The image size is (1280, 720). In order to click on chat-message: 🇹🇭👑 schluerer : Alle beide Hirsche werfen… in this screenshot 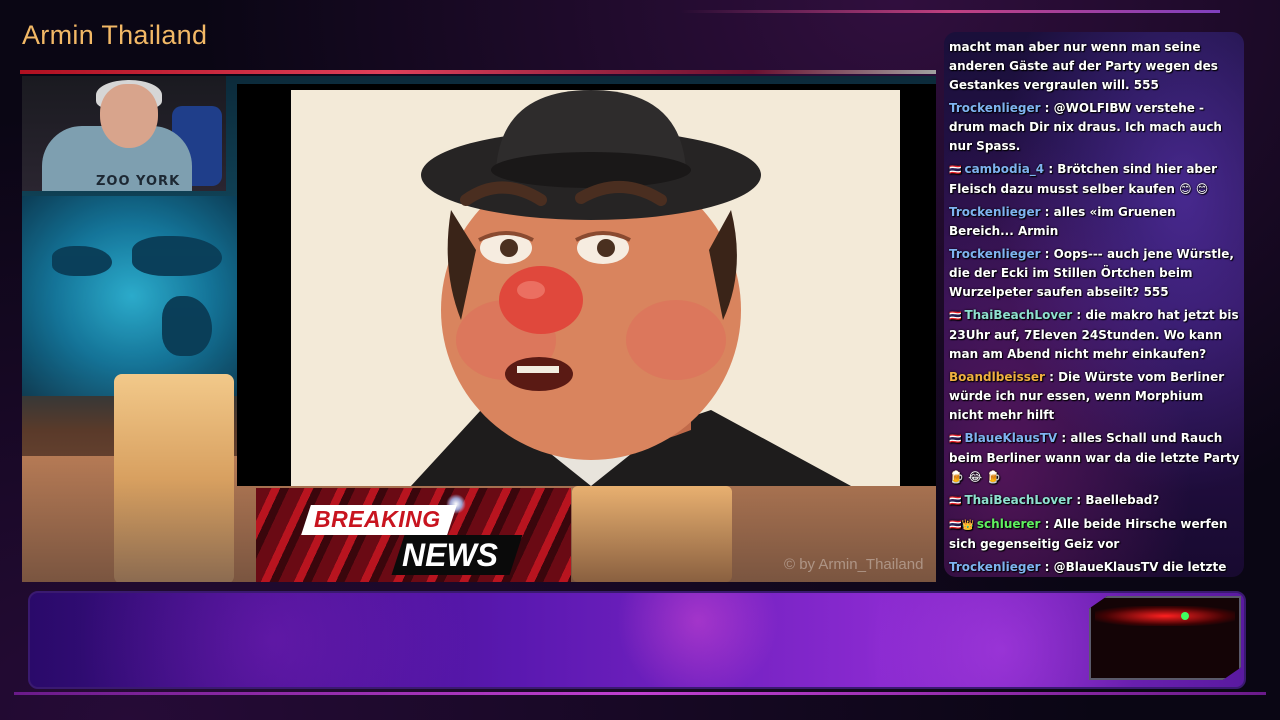, I will do `click(1095, 534)`.